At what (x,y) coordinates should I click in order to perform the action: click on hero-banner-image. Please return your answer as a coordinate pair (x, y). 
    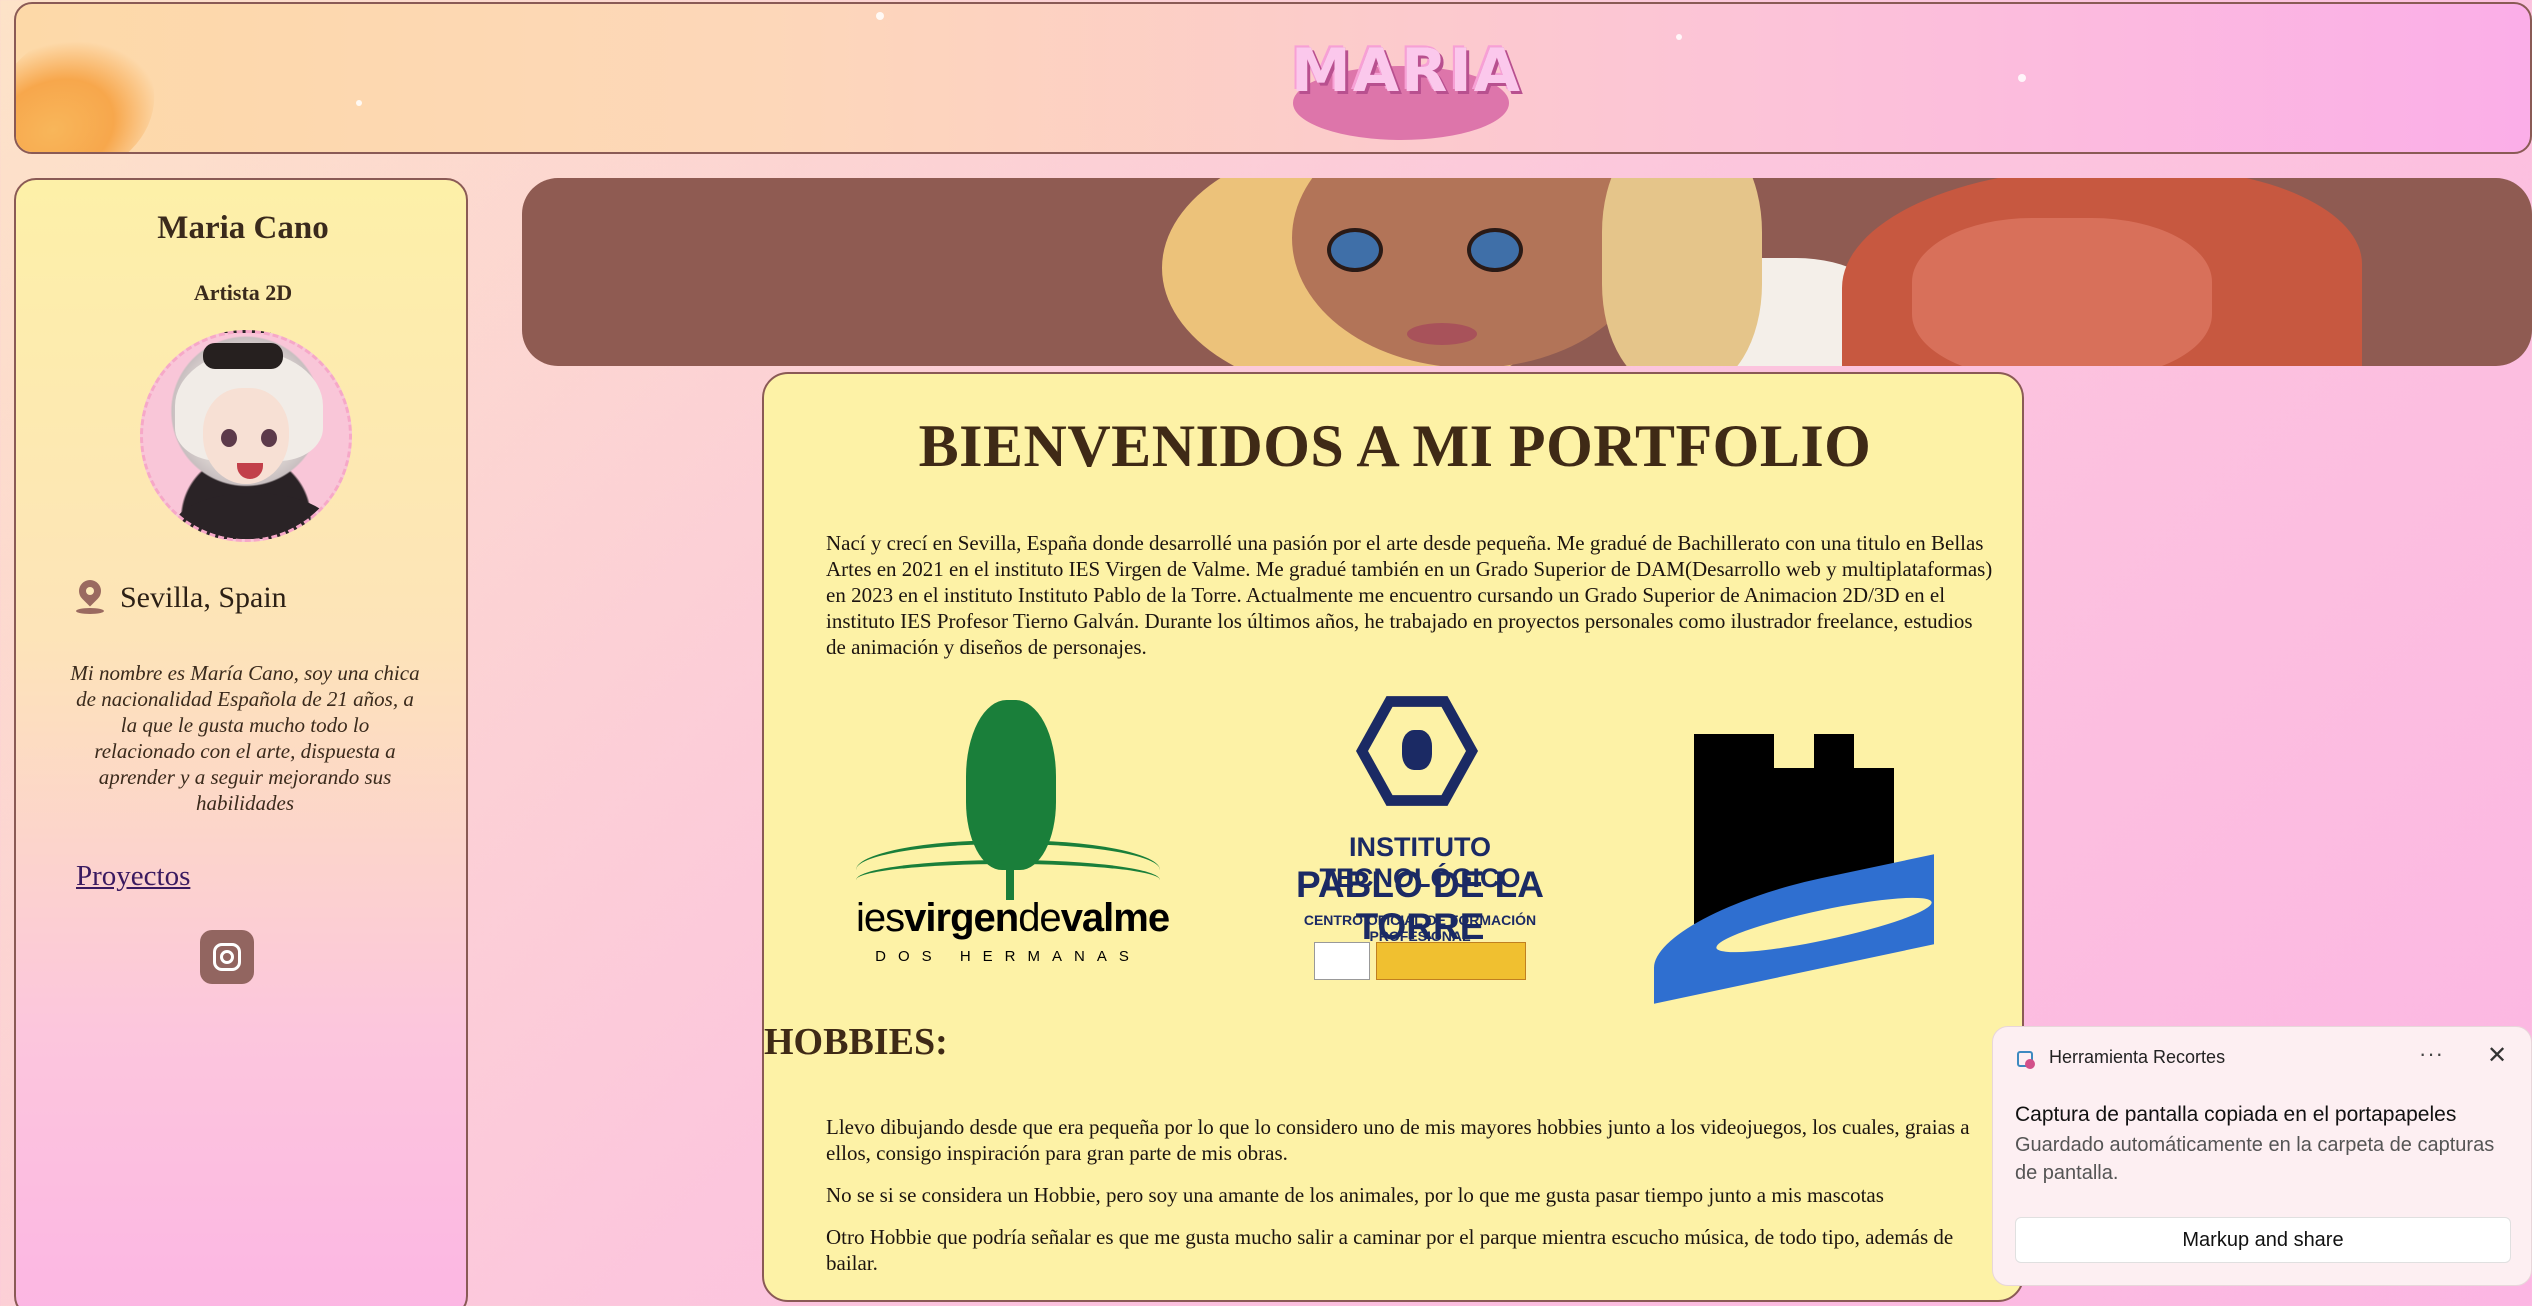
    Looking at the image, I should click on (1527, 272).